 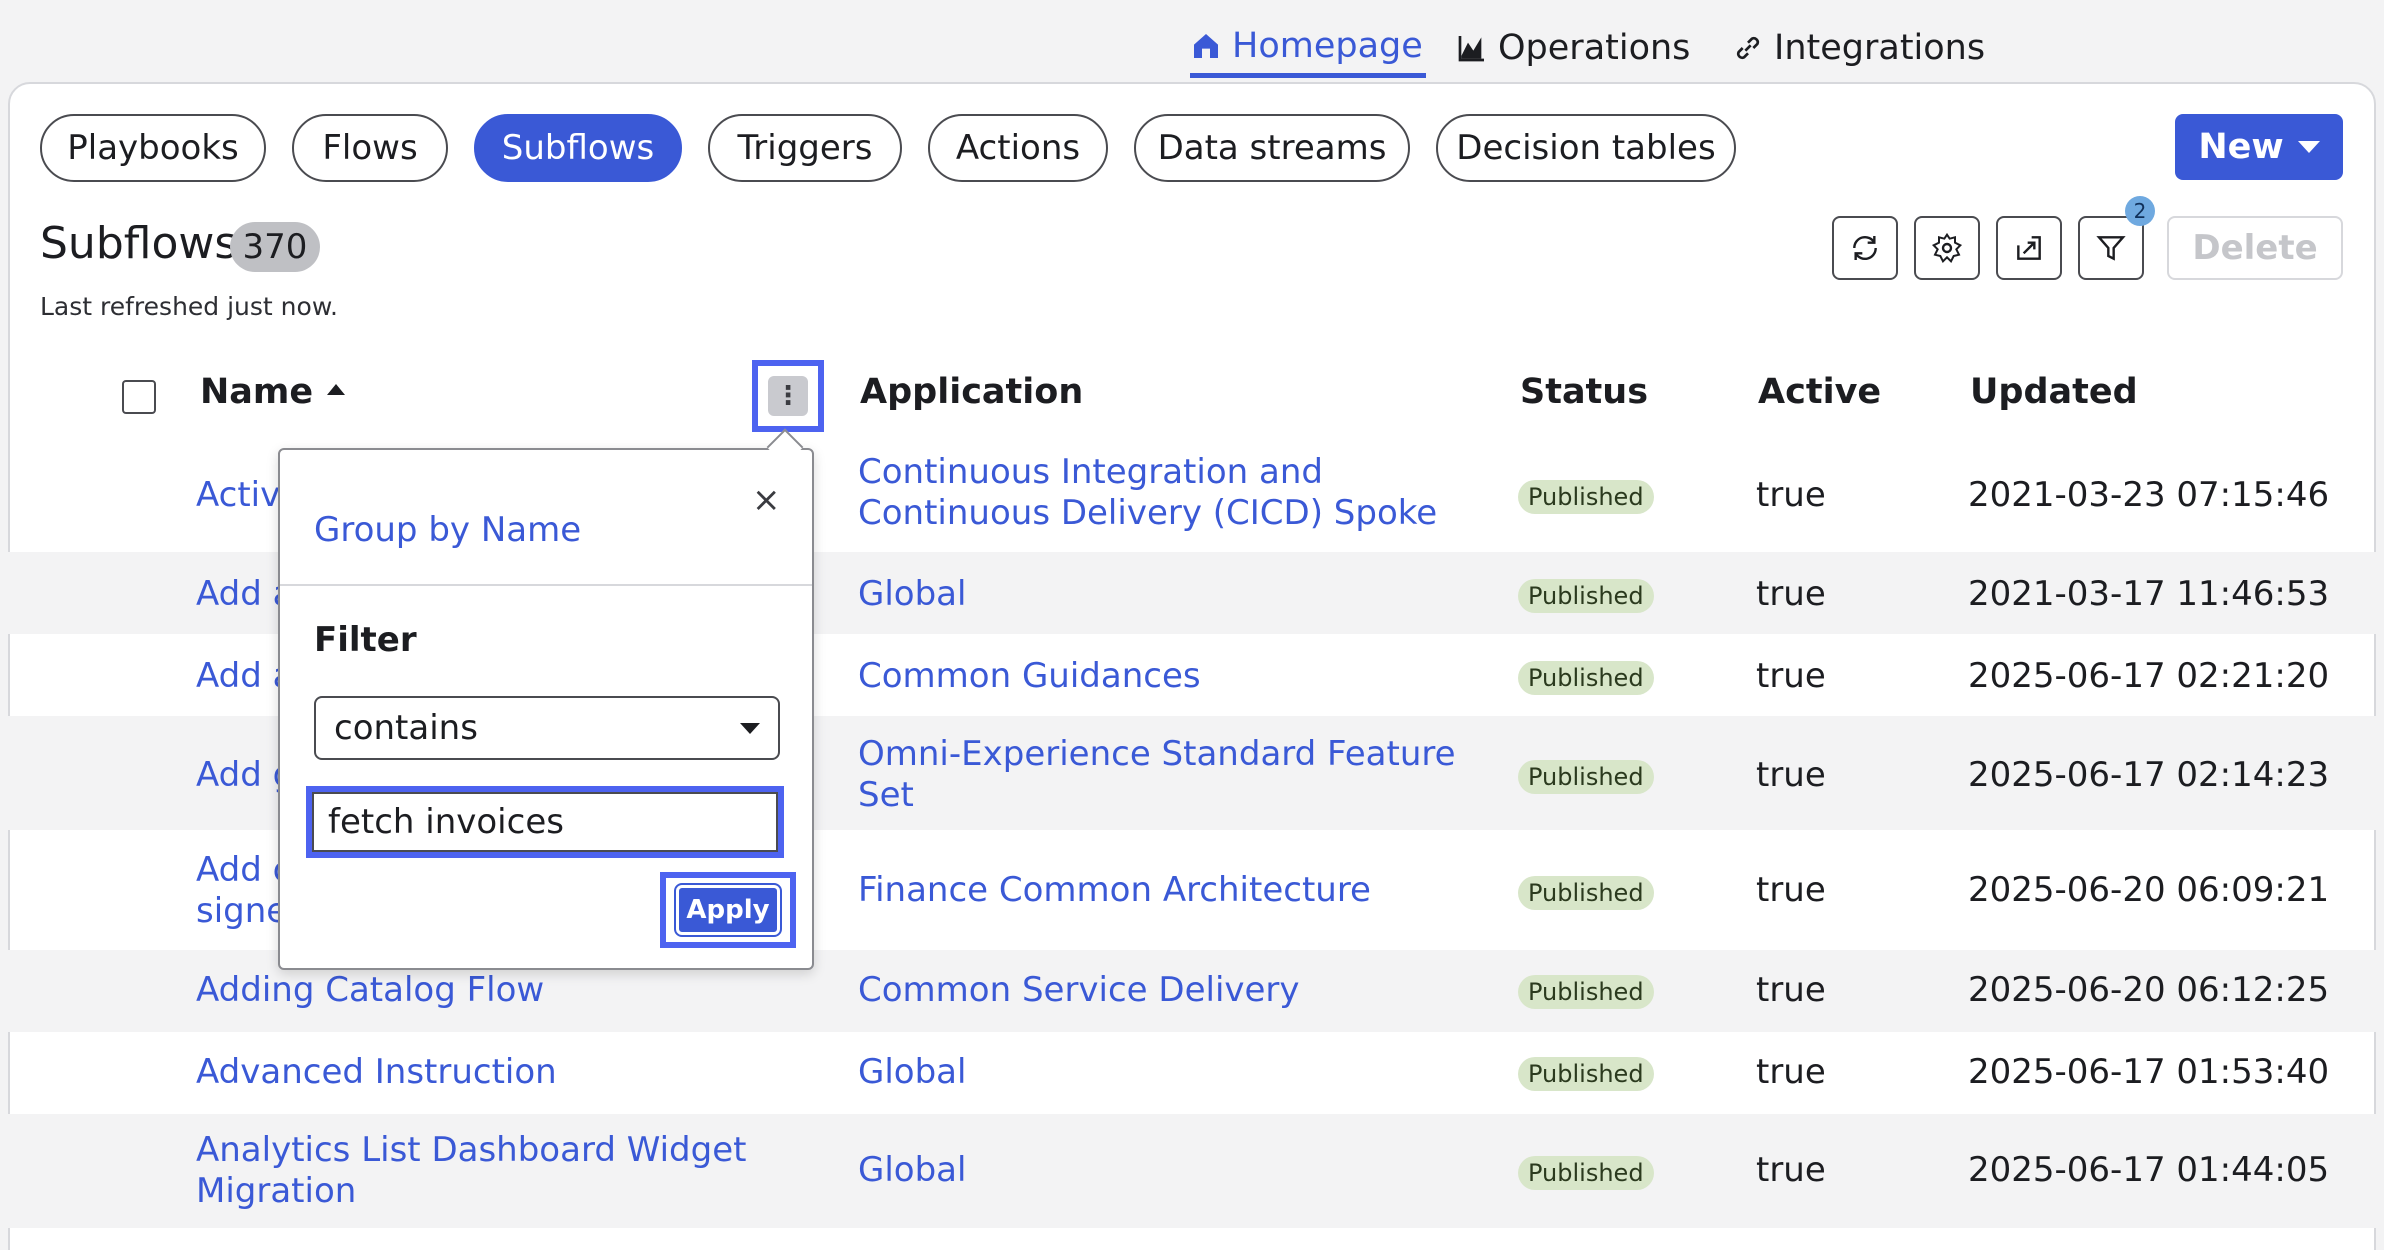 What do you see at coordinates (971, 392) in the screenshot?
I see `column-header-application: Application` at bounding box center [971, 392].